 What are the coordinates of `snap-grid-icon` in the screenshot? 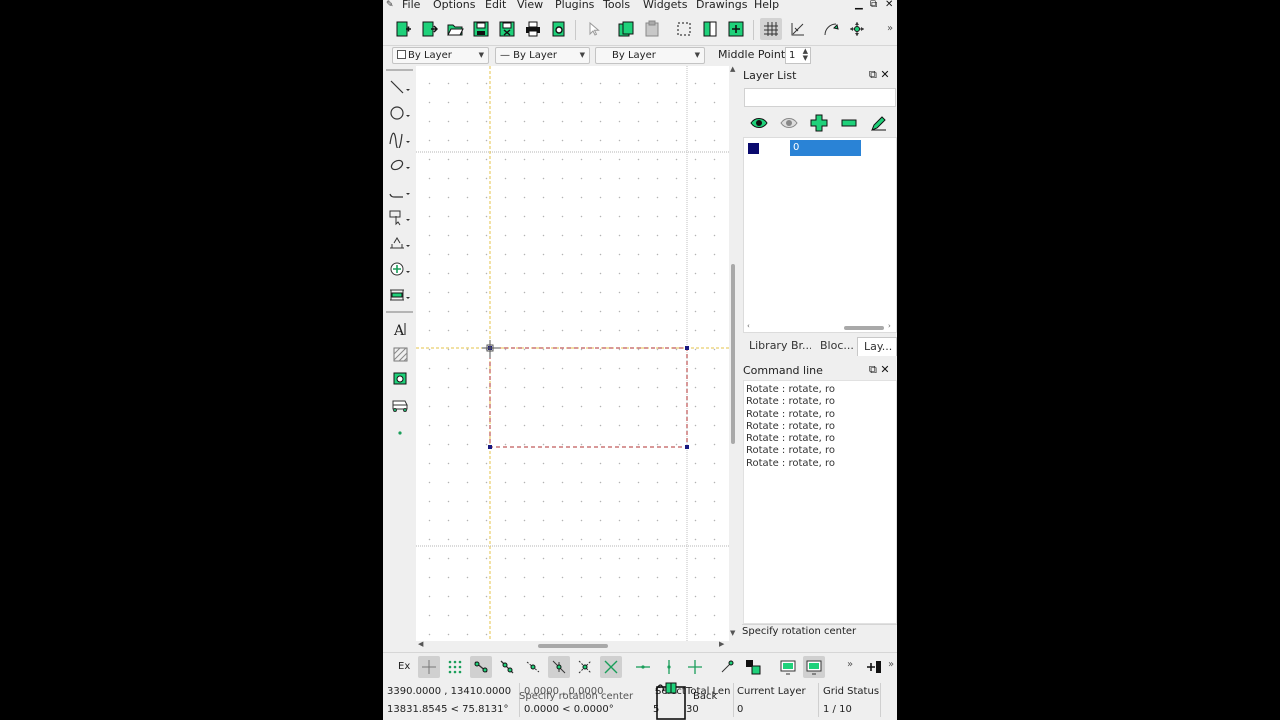 It's located at (455, 667).